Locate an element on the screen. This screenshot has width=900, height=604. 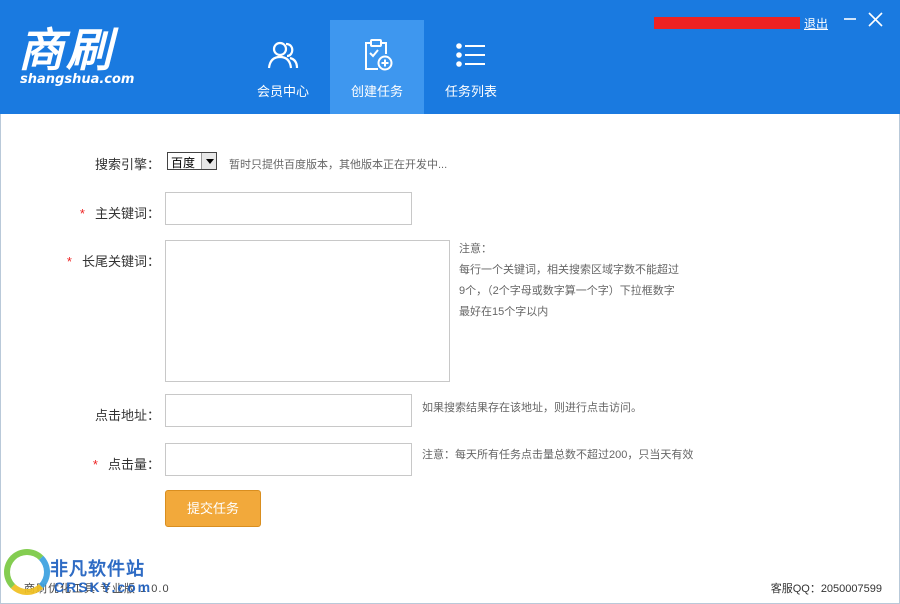
main-keyword-label-text: 主关键词： is located at coordinates (127, 213).